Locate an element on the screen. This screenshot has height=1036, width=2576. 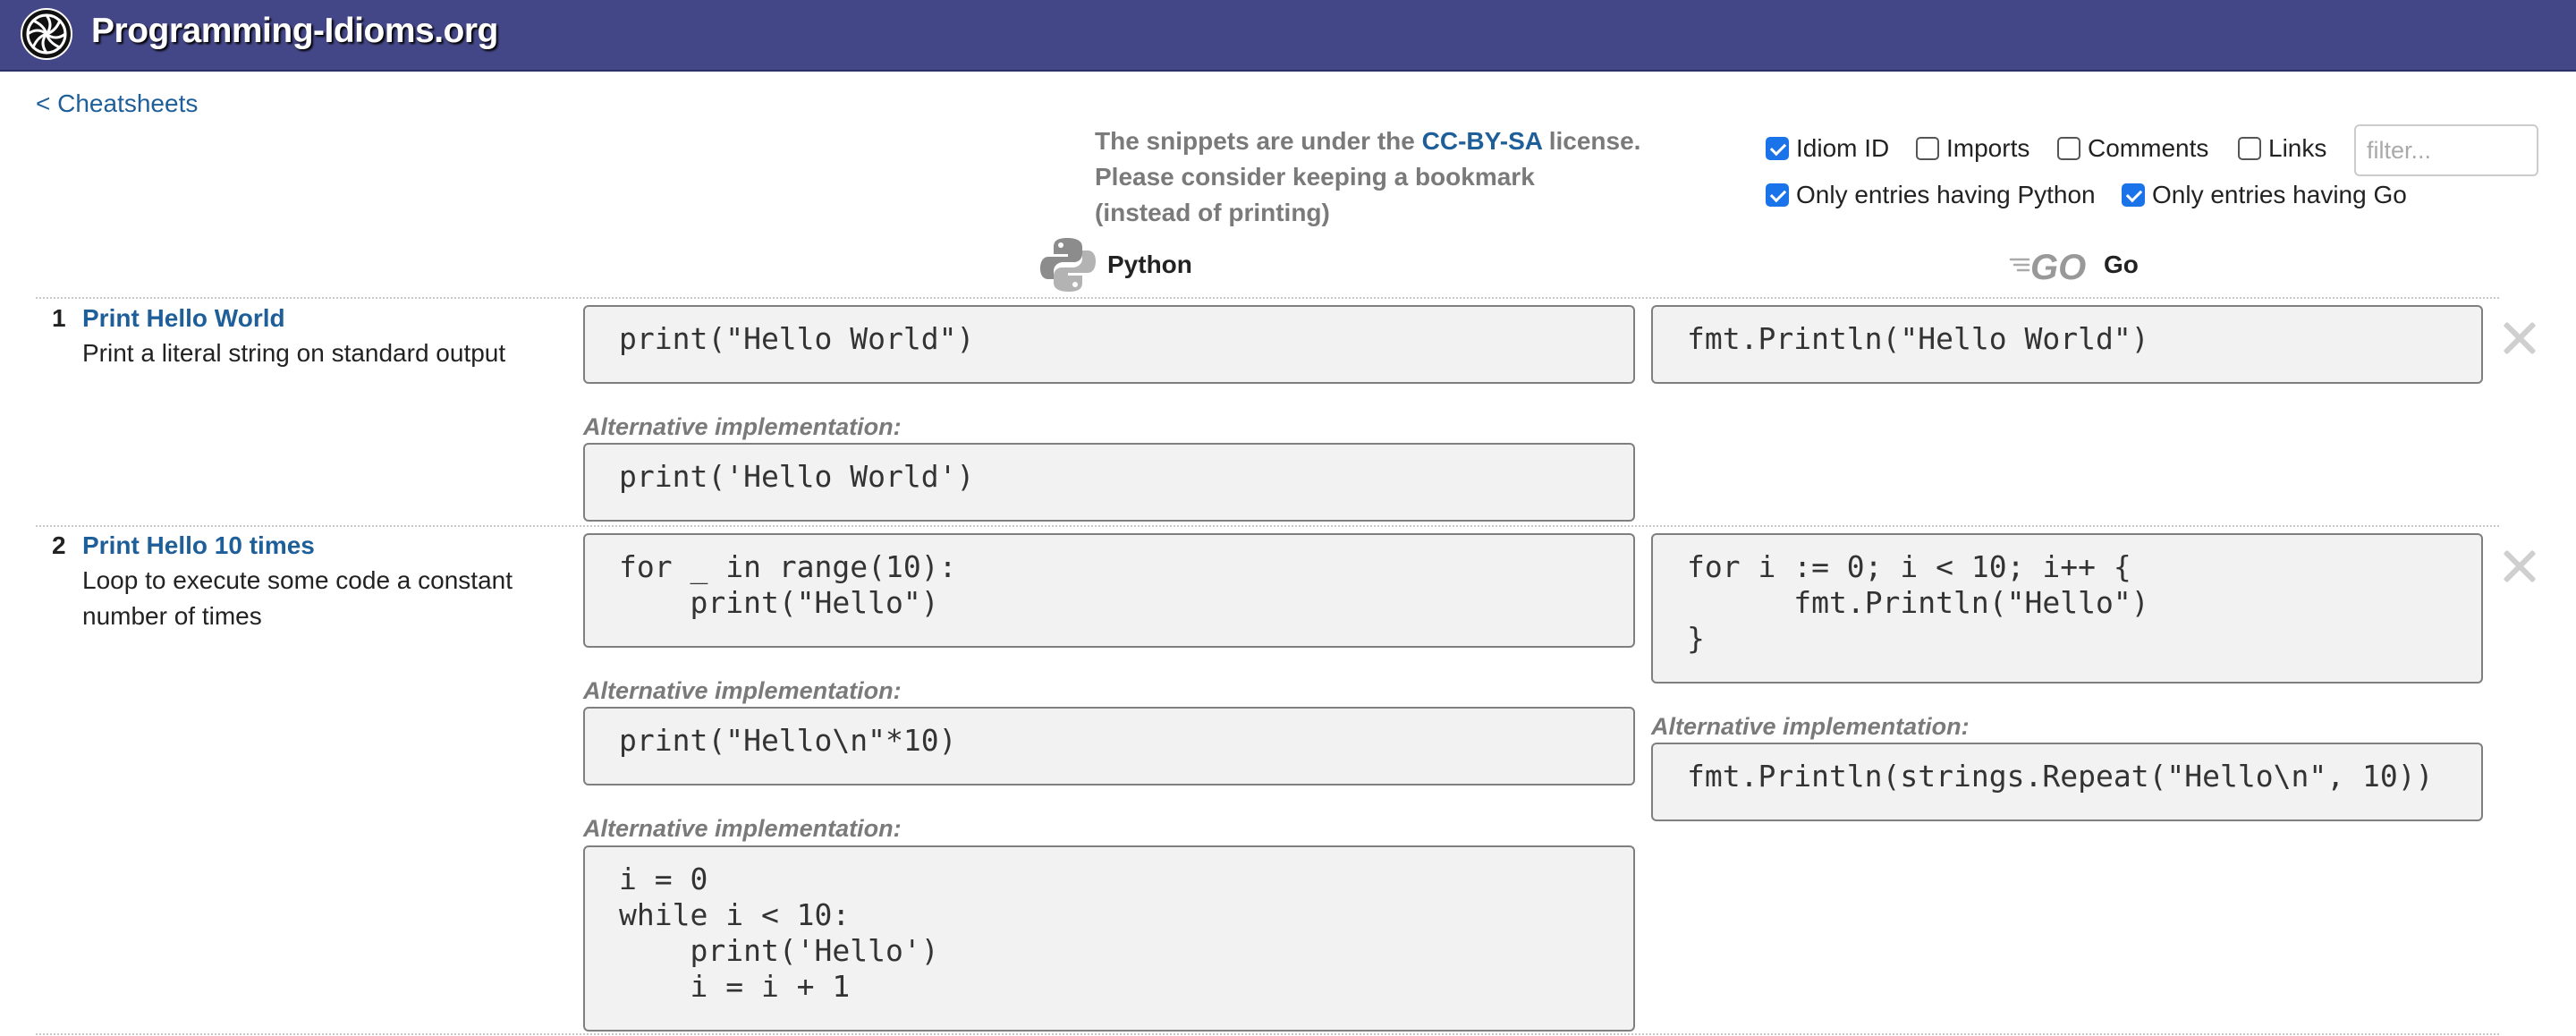
only-go-option: Only entries having Go is located at coordinates (2264, 195).